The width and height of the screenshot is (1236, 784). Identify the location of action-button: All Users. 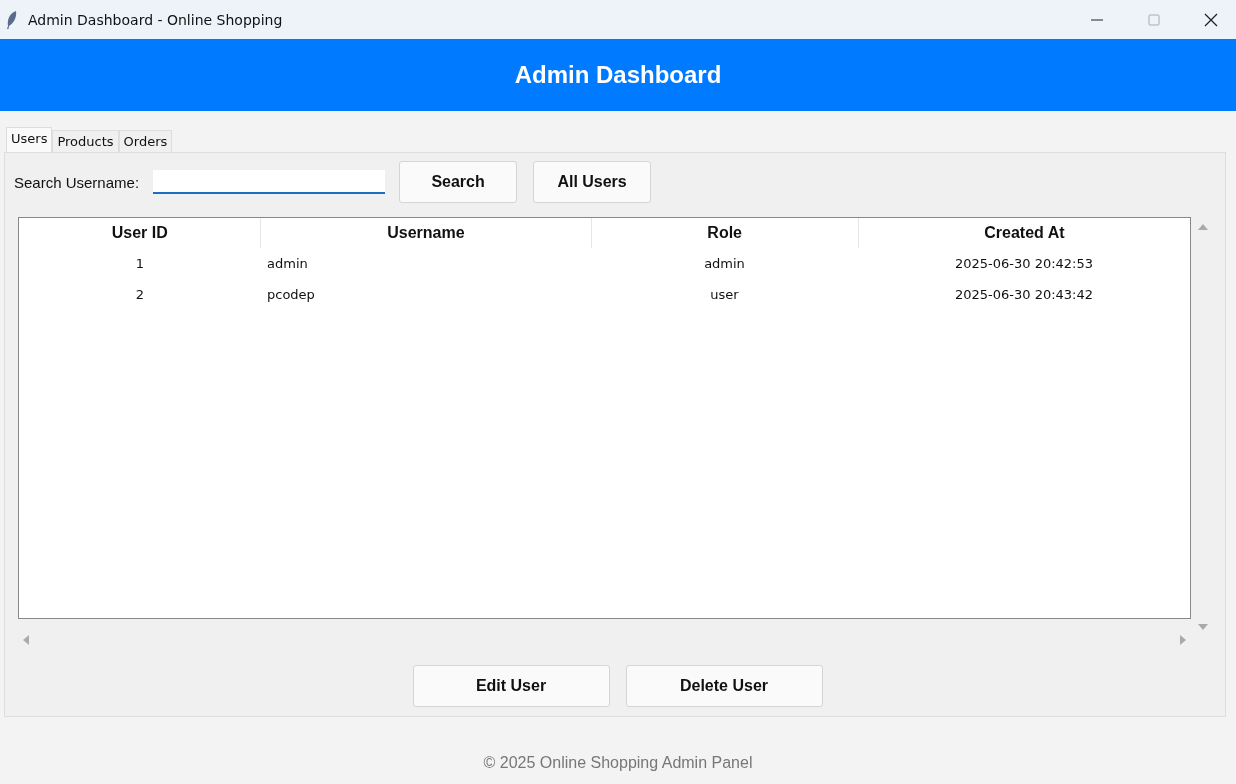
(592, 182).